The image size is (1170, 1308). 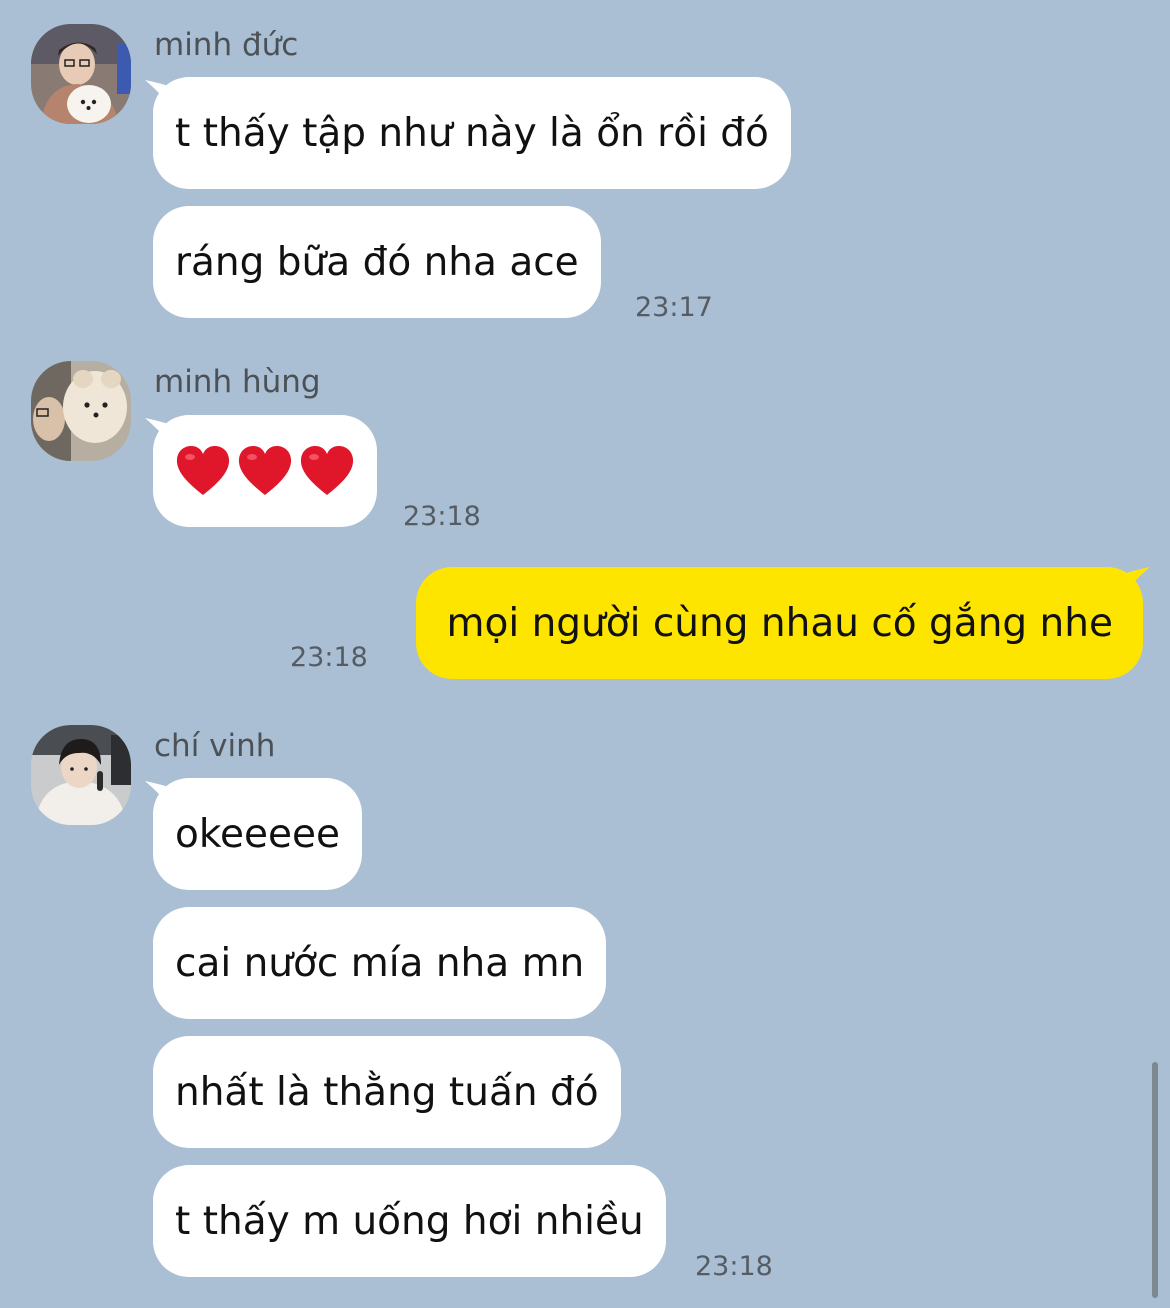 What do you see at coordinates (377, 262) in the screenshot?
I see `message-bubble: ráng bữa đó nha ace` at bounding box center [377, 262].